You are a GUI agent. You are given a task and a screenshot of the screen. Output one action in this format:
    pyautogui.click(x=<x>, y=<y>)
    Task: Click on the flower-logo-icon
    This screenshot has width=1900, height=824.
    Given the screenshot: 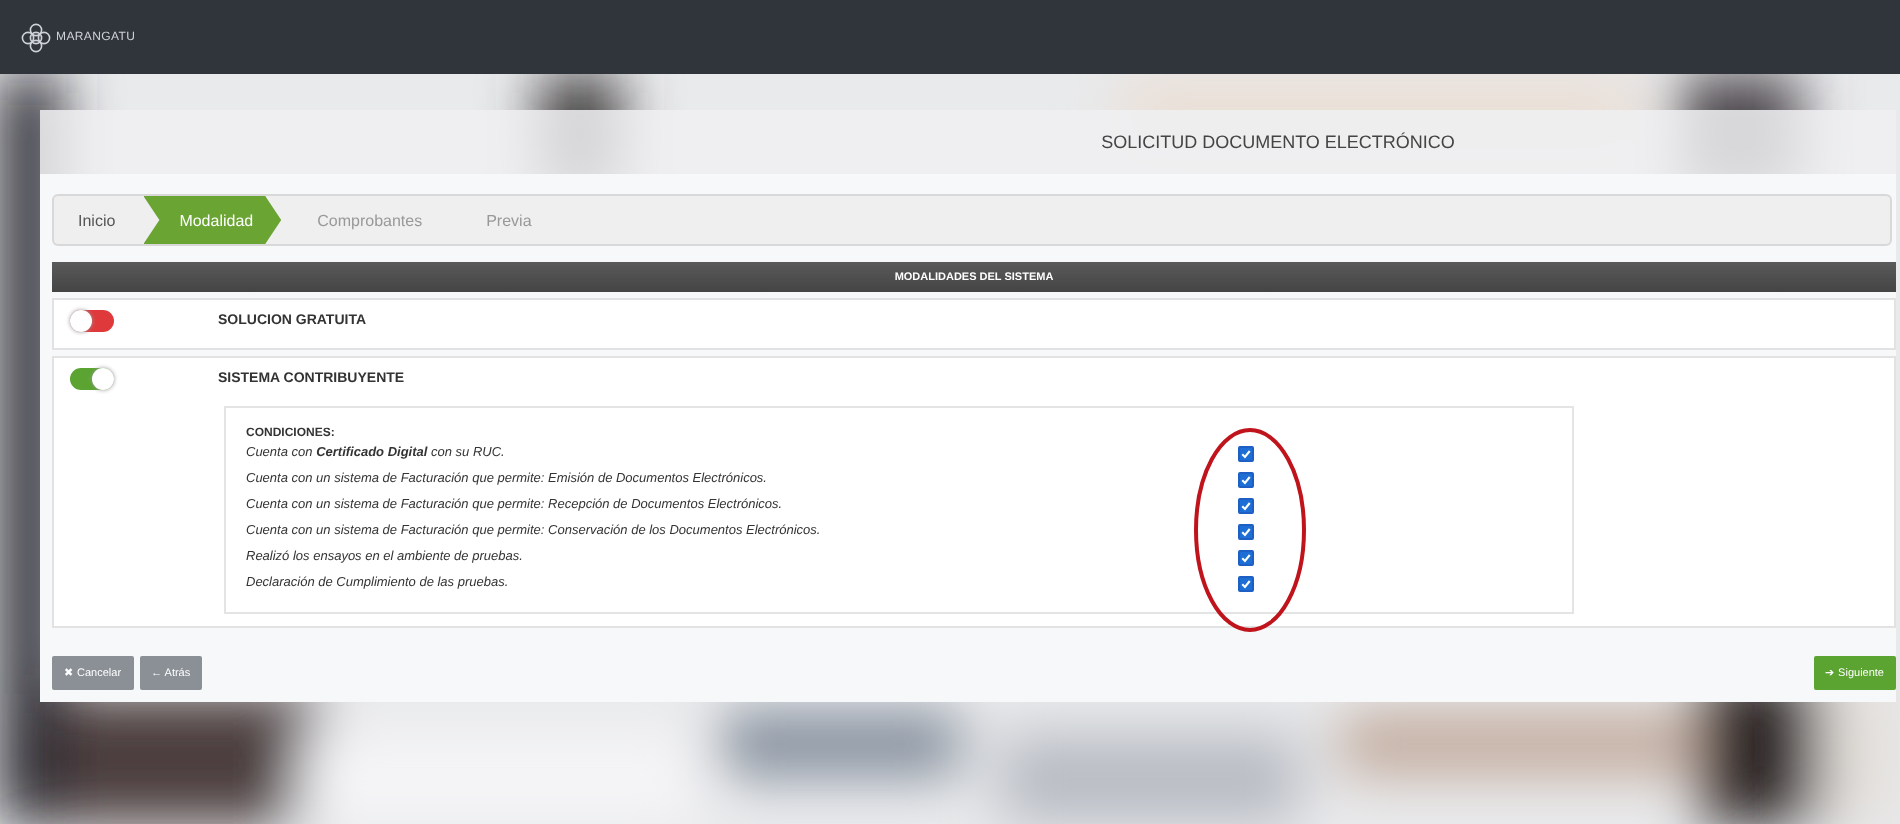 What is the action you would take?
    pyautogui.click(x=36, y=37)
    